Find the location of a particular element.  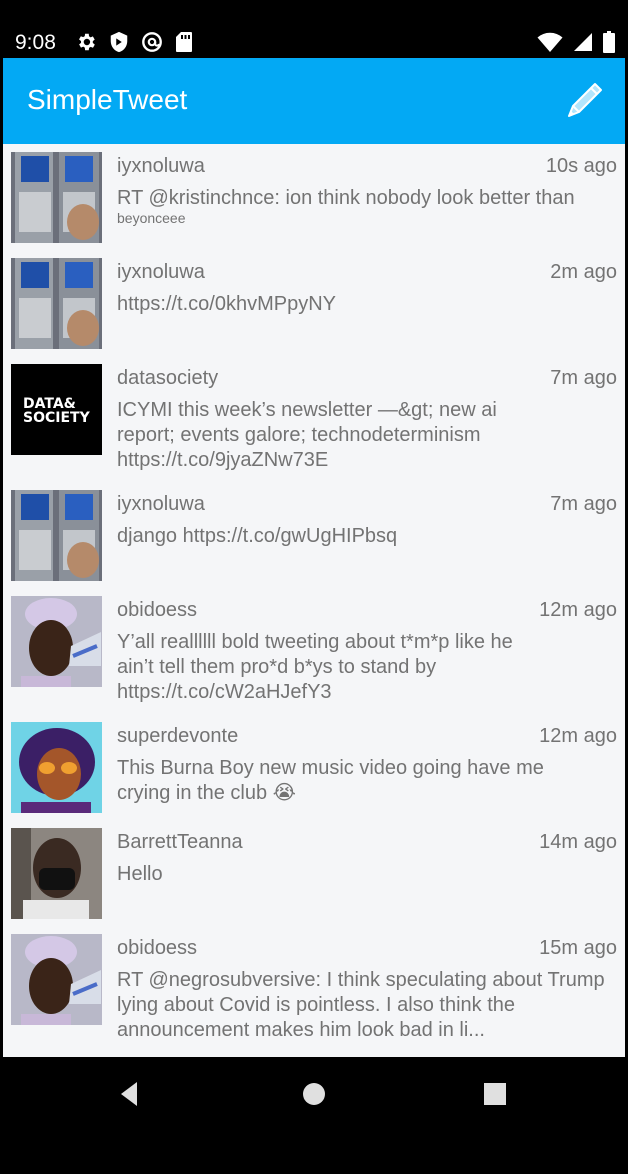

avatar-data-society-logo: DATA& SOCIETY is located at coordinates (56, 409).